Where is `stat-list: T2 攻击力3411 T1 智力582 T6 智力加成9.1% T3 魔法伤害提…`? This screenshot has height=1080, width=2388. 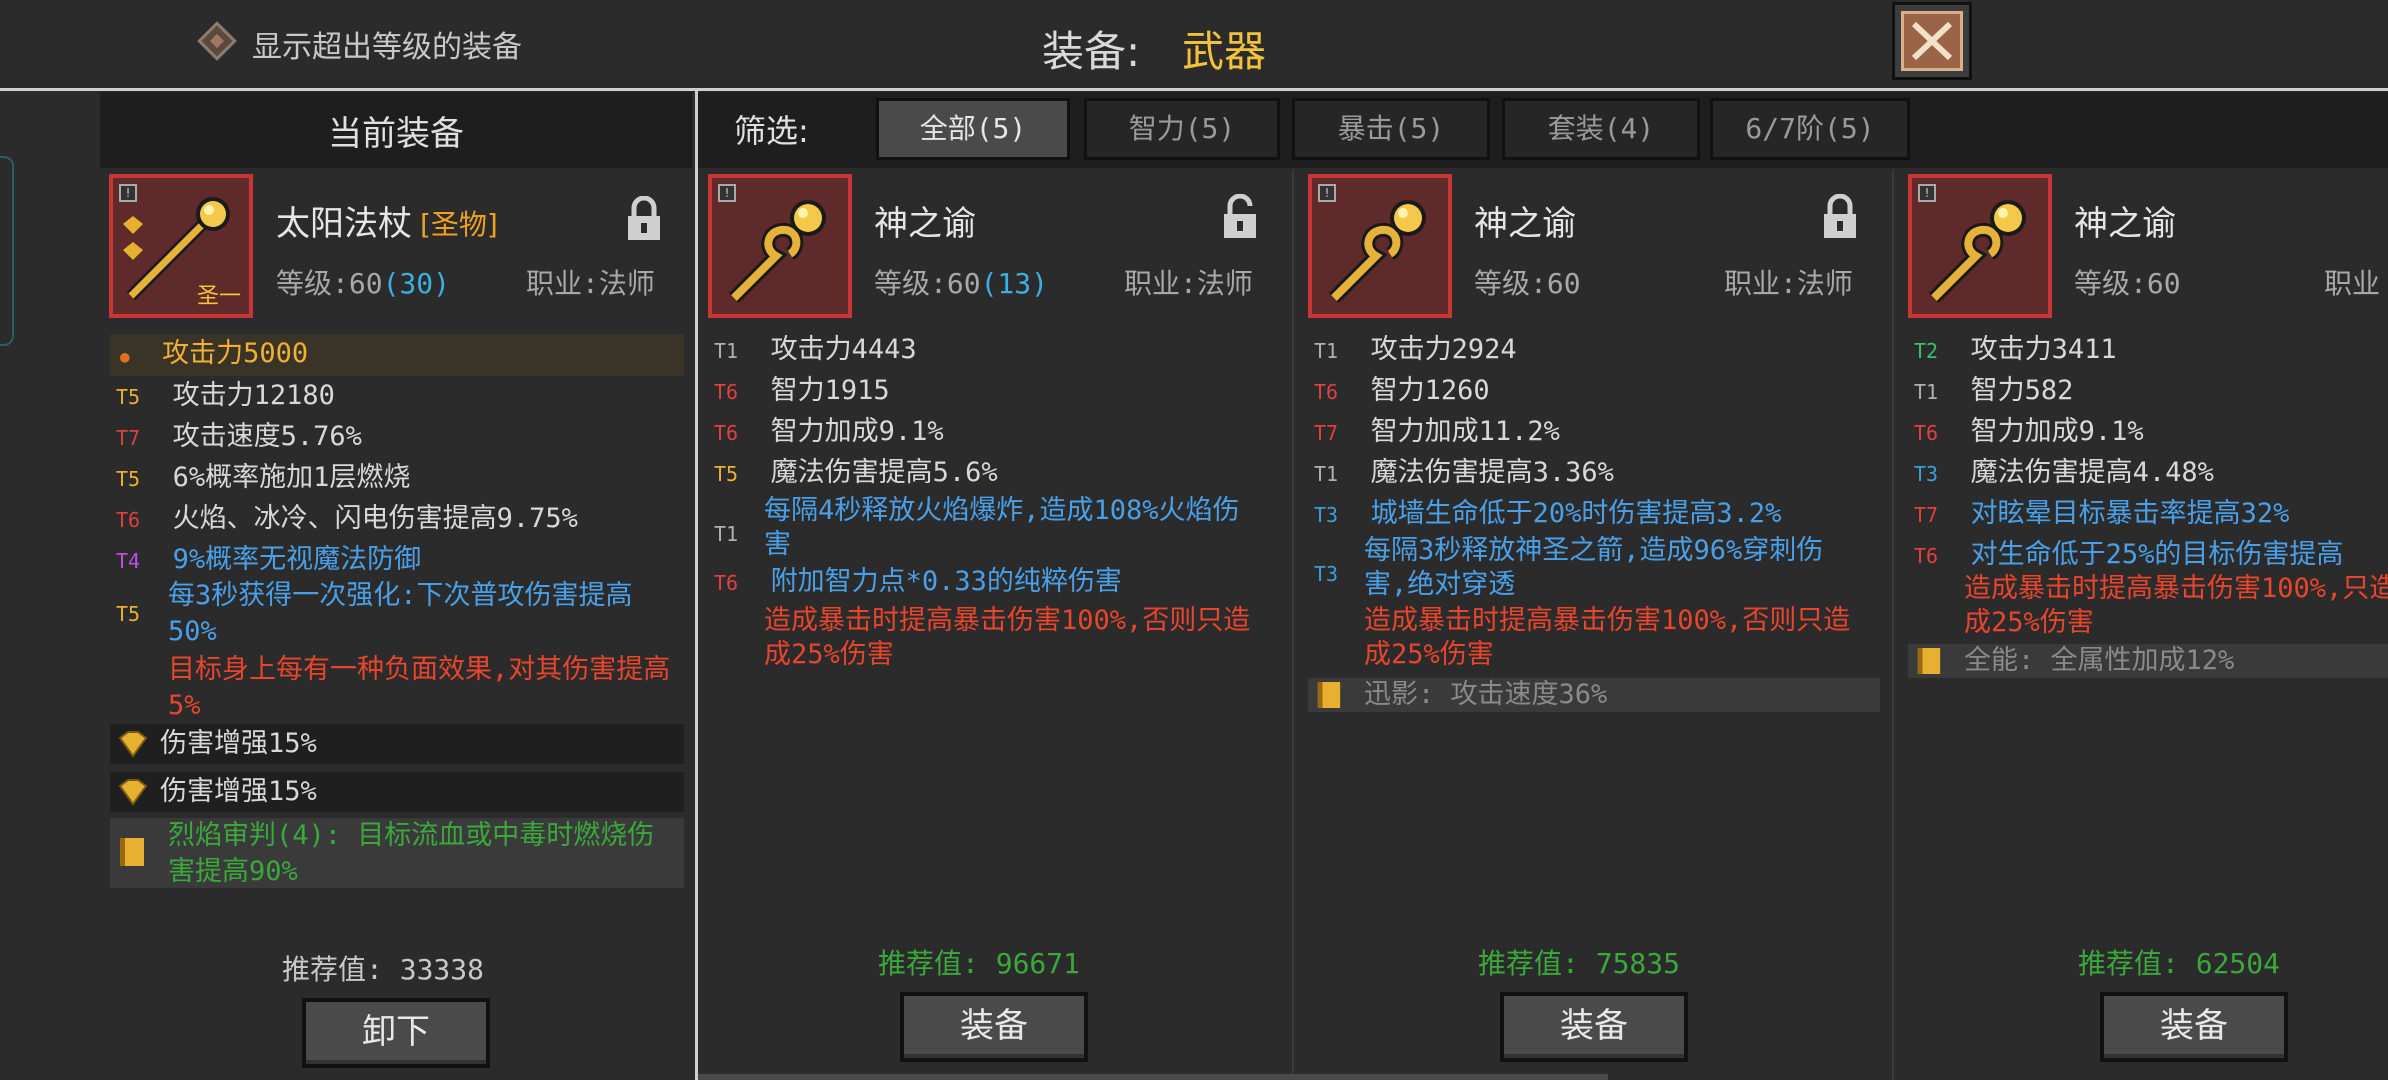 stat-list: T2 攻击力3411 T1 智力582 T6 智力加成9.1% T3 魔法伤害提… is located at coordinates (2129, 452).